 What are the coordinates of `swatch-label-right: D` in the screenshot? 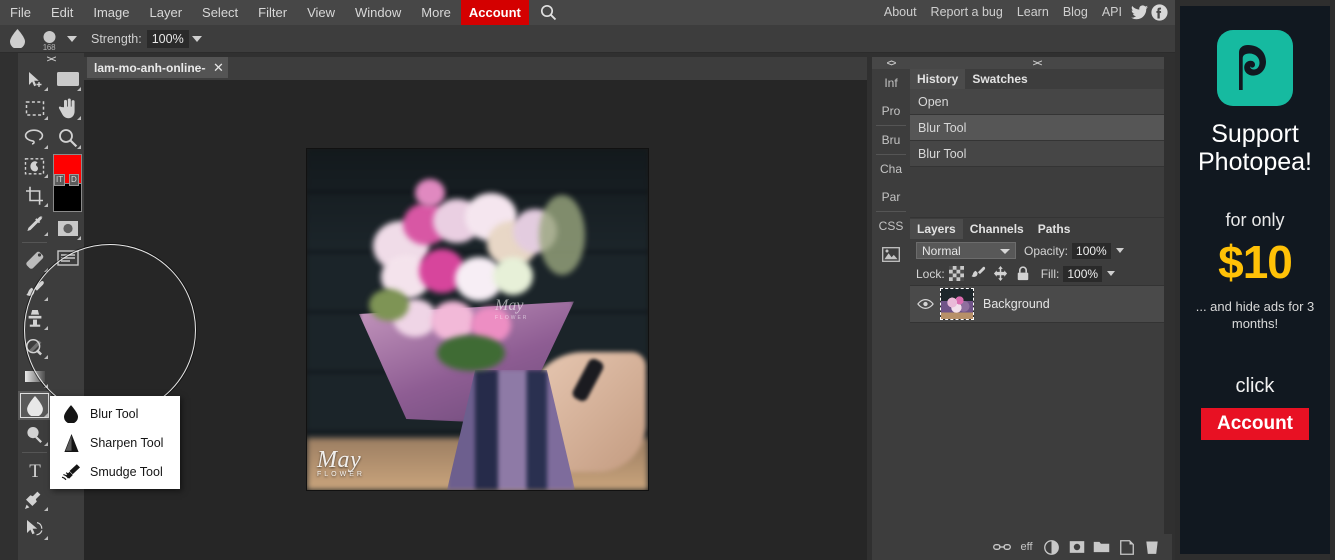 It's located at (74, 180).